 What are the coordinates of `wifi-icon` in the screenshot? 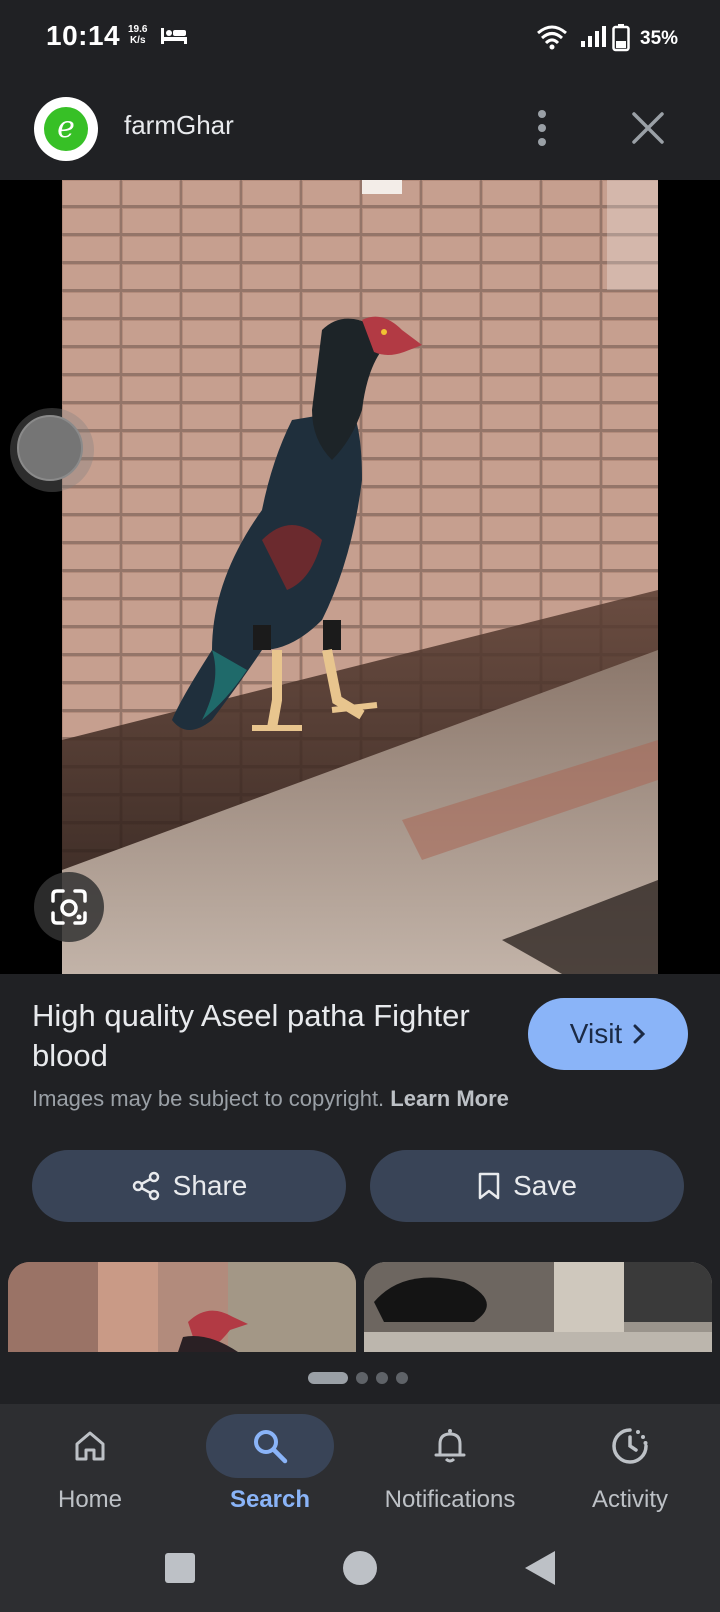 It's located at (552, 37).